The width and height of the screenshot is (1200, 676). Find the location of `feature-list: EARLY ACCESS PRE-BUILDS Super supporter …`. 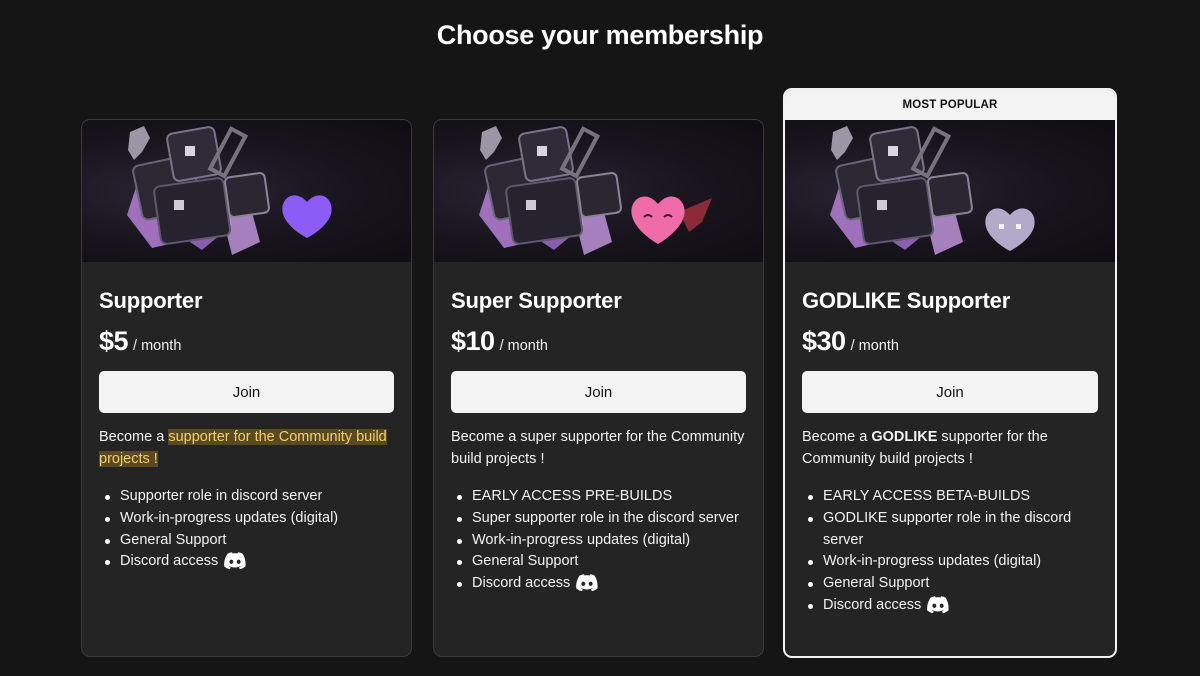

feature-list: EARLY ACCESS PRE-BUILDS Super supporter … is located at coordinates (598, 540).